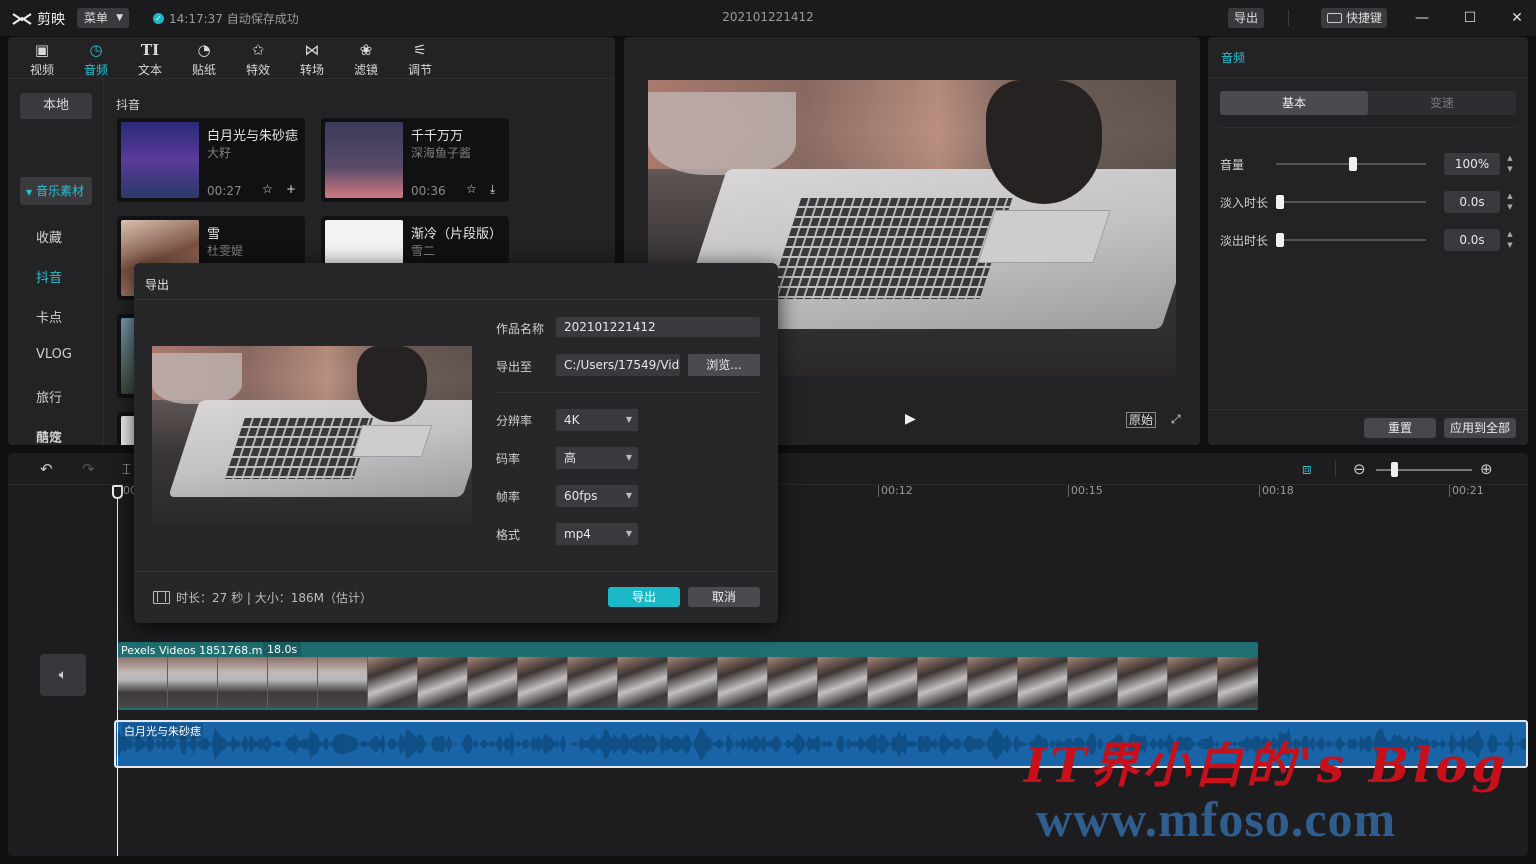 The height and width of the screenshot is (864, 1536). What do you see at coordinates (415, 160) in the screenshot?
I see `music-card: 千千万万 深海鱼子酱 00:36 ☆ ⤓` at bounding box center [415, 160].